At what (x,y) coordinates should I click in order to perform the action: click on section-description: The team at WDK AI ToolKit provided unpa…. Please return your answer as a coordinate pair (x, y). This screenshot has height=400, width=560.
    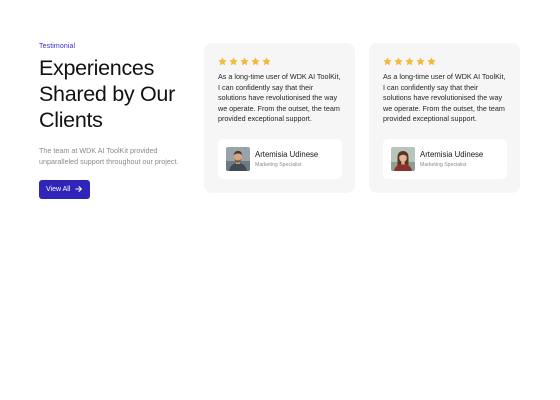
    Looking at the image, I should click on (109, 156).